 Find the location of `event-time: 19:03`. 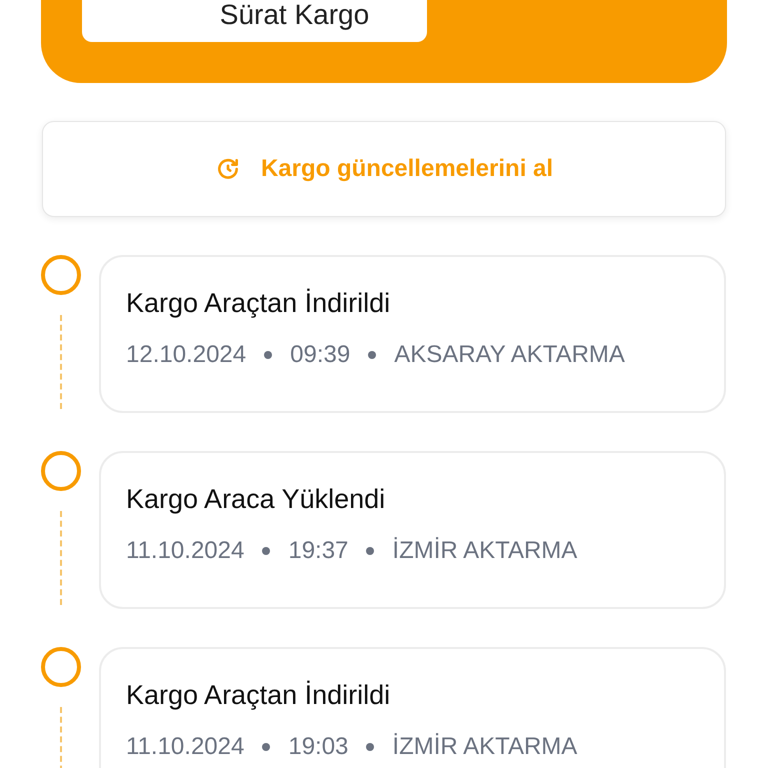

event-time: 19:03 is located at coordinates (318, 747).